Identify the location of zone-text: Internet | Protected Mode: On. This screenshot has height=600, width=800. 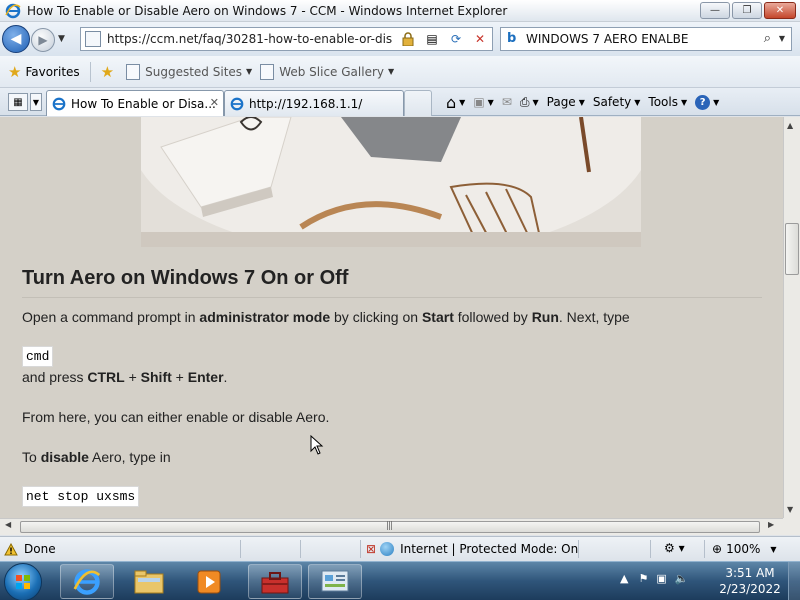
(489, 549).